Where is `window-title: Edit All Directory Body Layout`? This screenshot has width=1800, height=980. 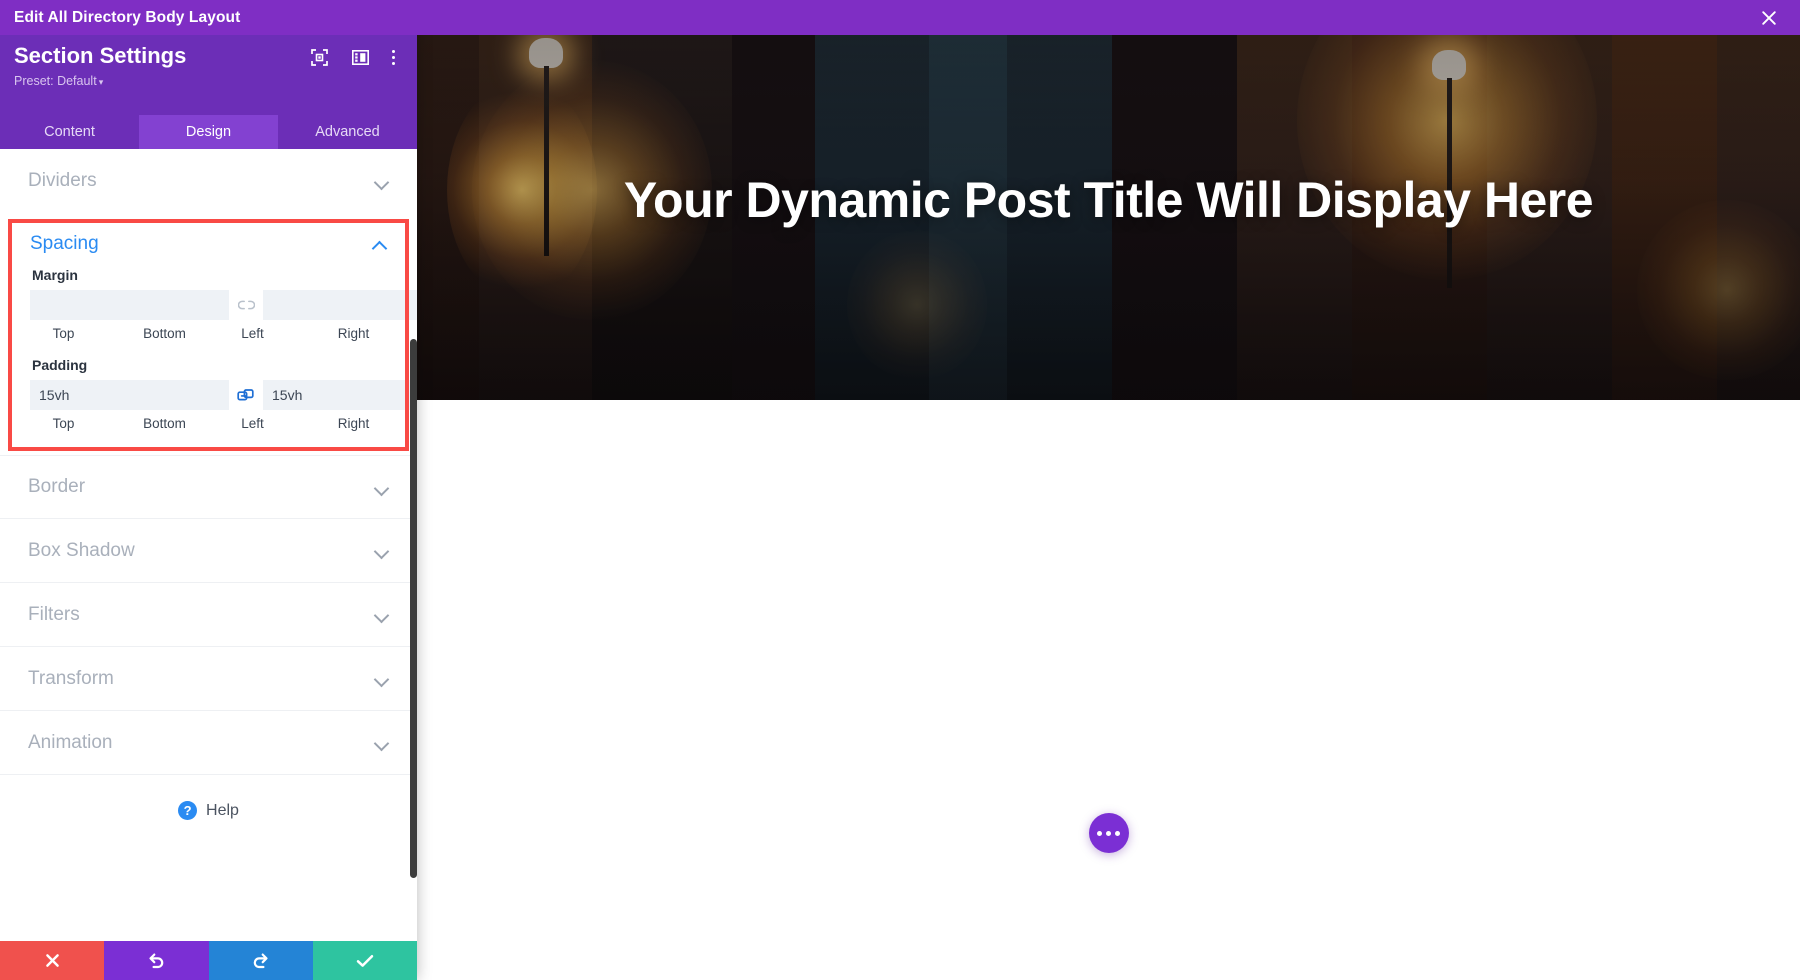
window-title: Edit All Directory Body Layout is located at coordinates (127, 17).